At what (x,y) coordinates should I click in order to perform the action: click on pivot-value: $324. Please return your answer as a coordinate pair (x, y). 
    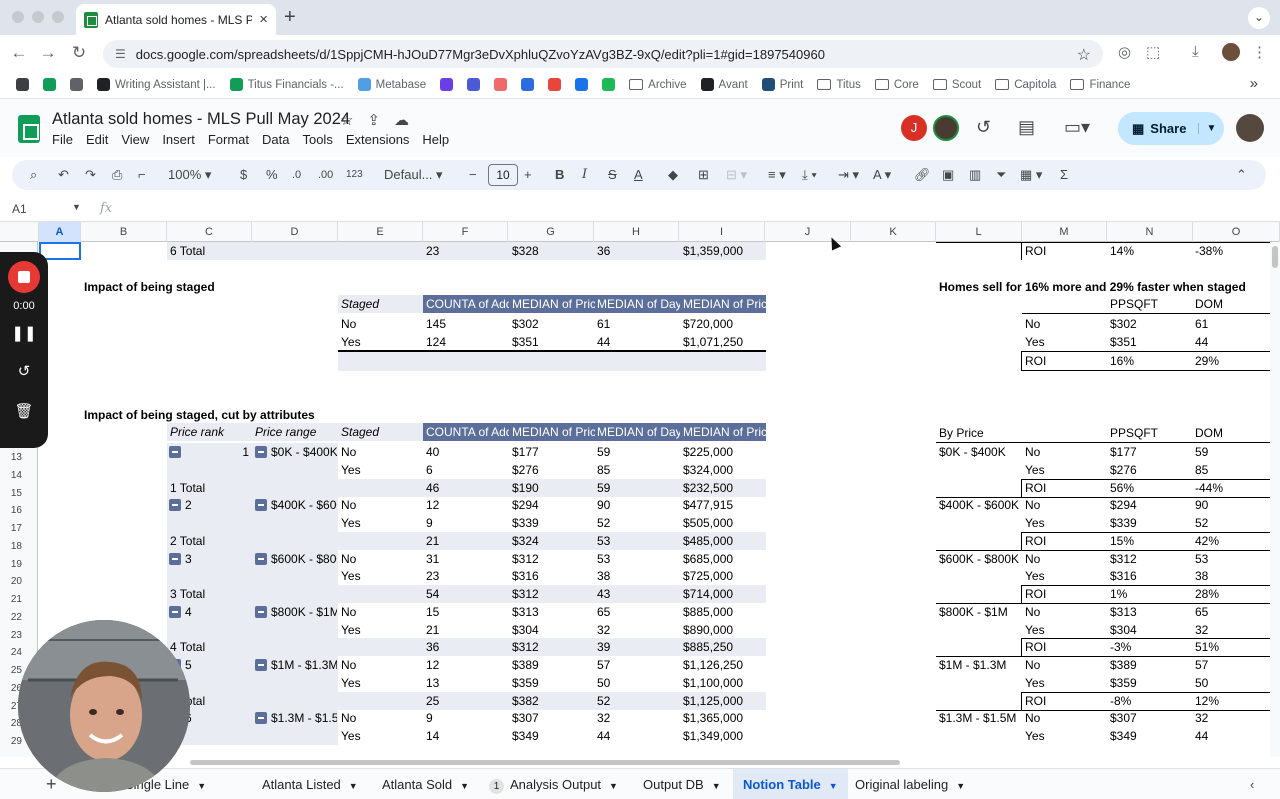
    Looking at the image, I should click on (553, 541).